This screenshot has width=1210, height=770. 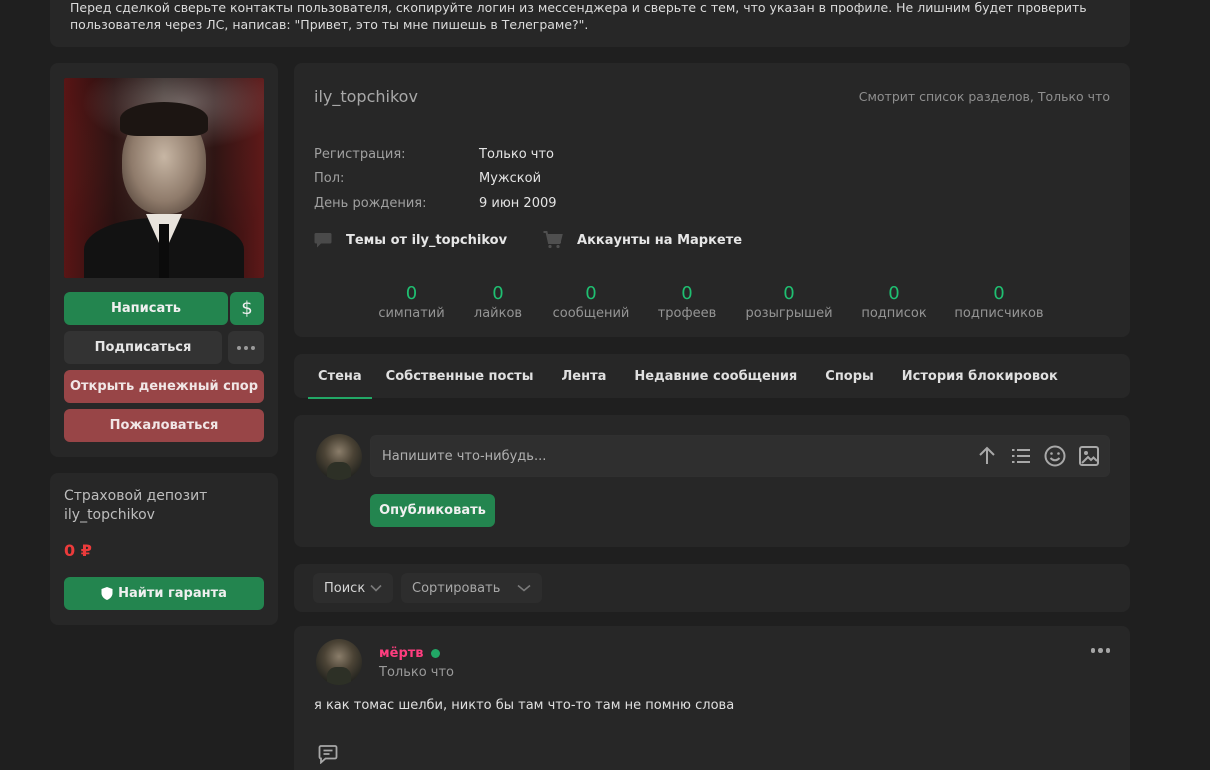 I want to click on stat-subscribers: 0 подписчиков, so click(x=999, y=303).